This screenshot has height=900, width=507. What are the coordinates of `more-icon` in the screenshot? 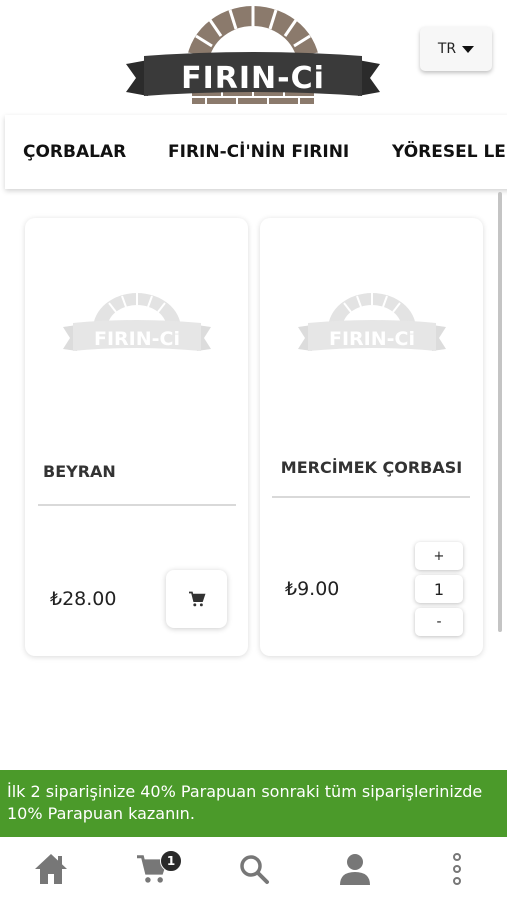 It's located at (457, 869).